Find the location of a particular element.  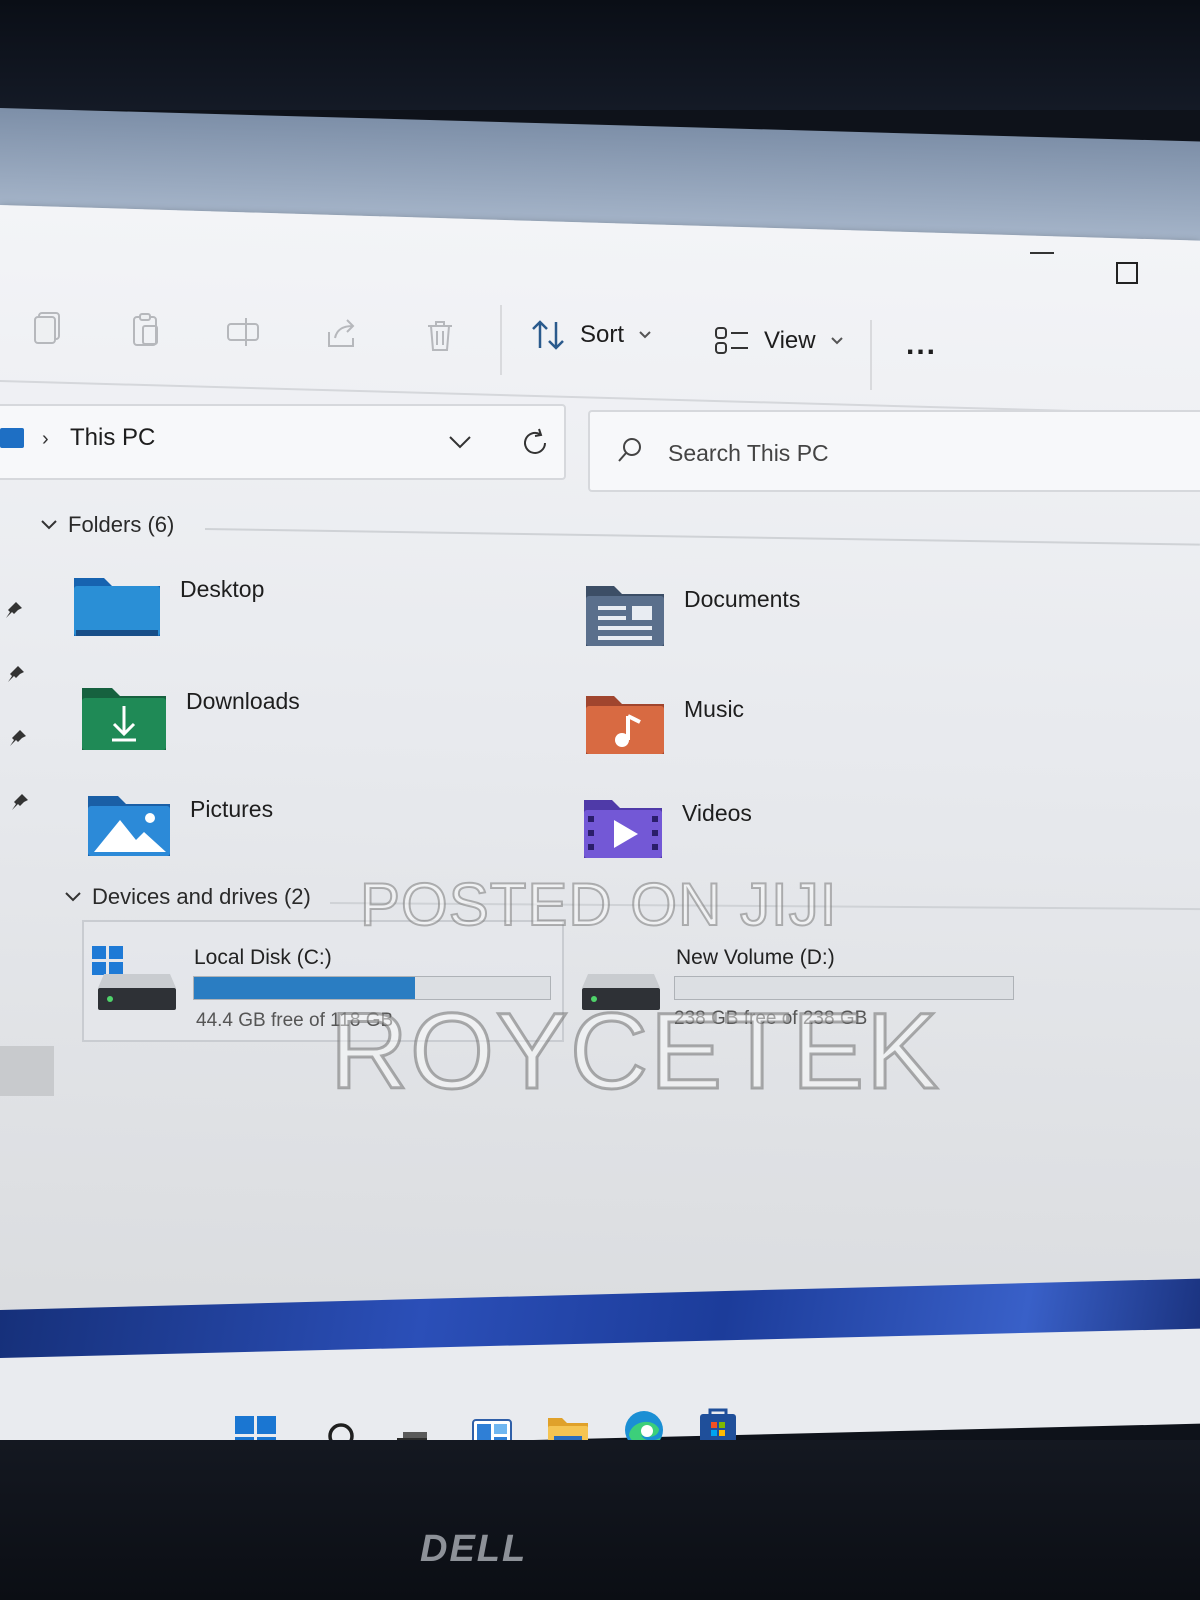

delete-button is located at coordinates (440, 336).